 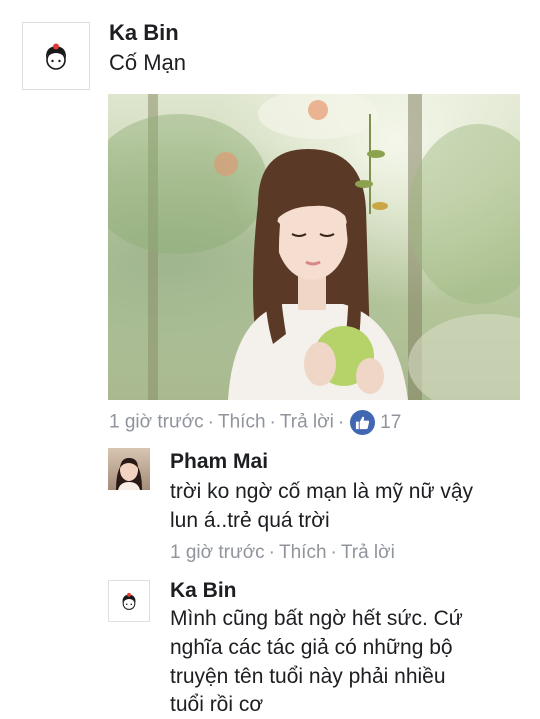 I want to click on comment-reply-button: Trả lời, so click(x=307, y=422).